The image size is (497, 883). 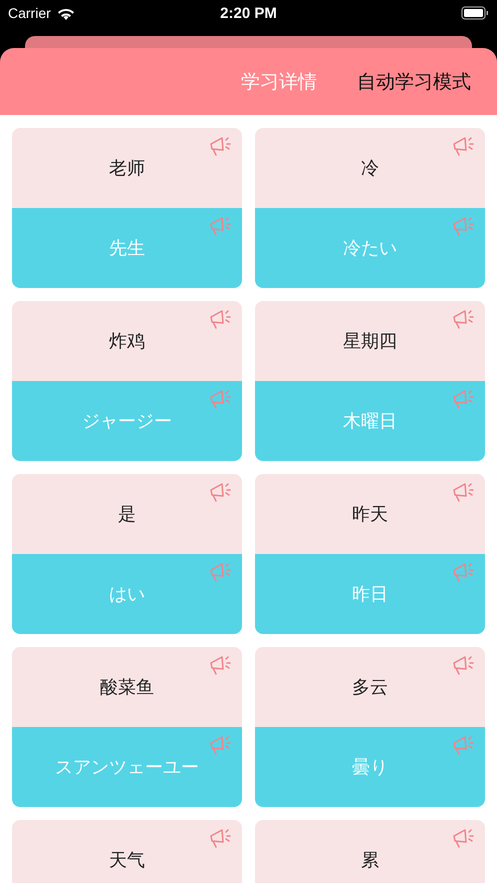 What do you see at coordinates (370, 767) in the screenshot?
I see `japanese-word: 曇り` at bounding box center [370, 767].